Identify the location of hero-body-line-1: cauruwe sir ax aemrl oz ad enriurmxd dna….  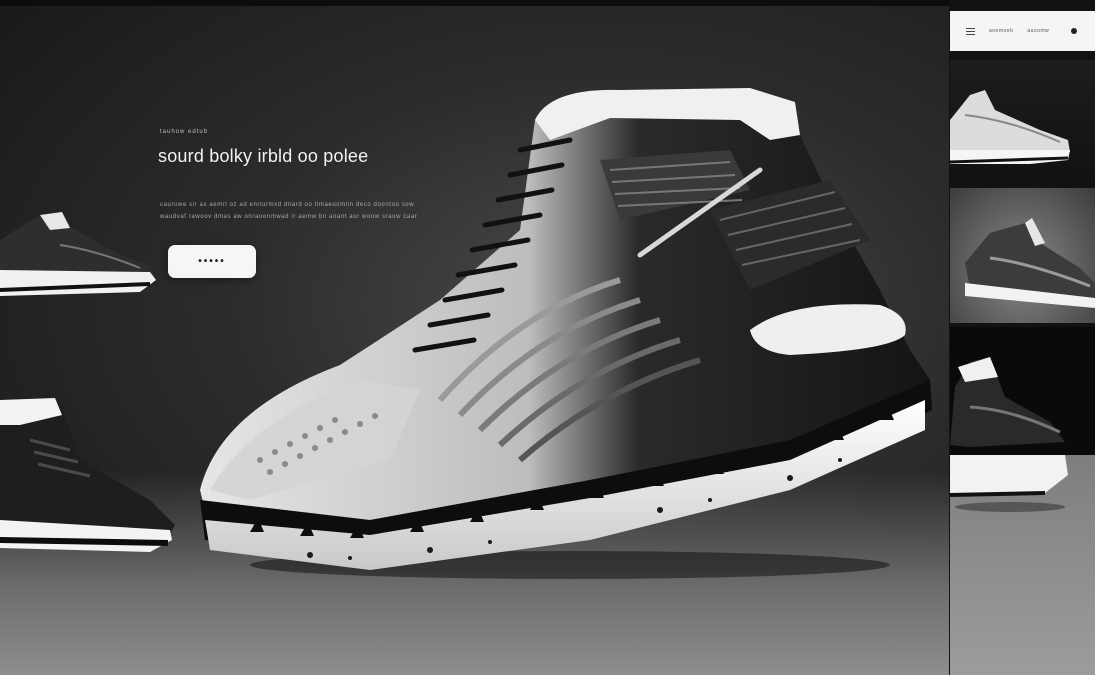
(287, 205).